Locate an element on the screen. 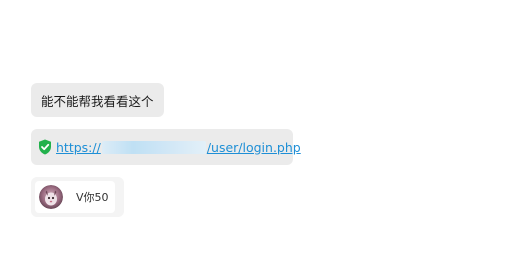 This screenshot has height=262, width=517. message-link: https:// /user/login.php is located at coordinates (178, 147).